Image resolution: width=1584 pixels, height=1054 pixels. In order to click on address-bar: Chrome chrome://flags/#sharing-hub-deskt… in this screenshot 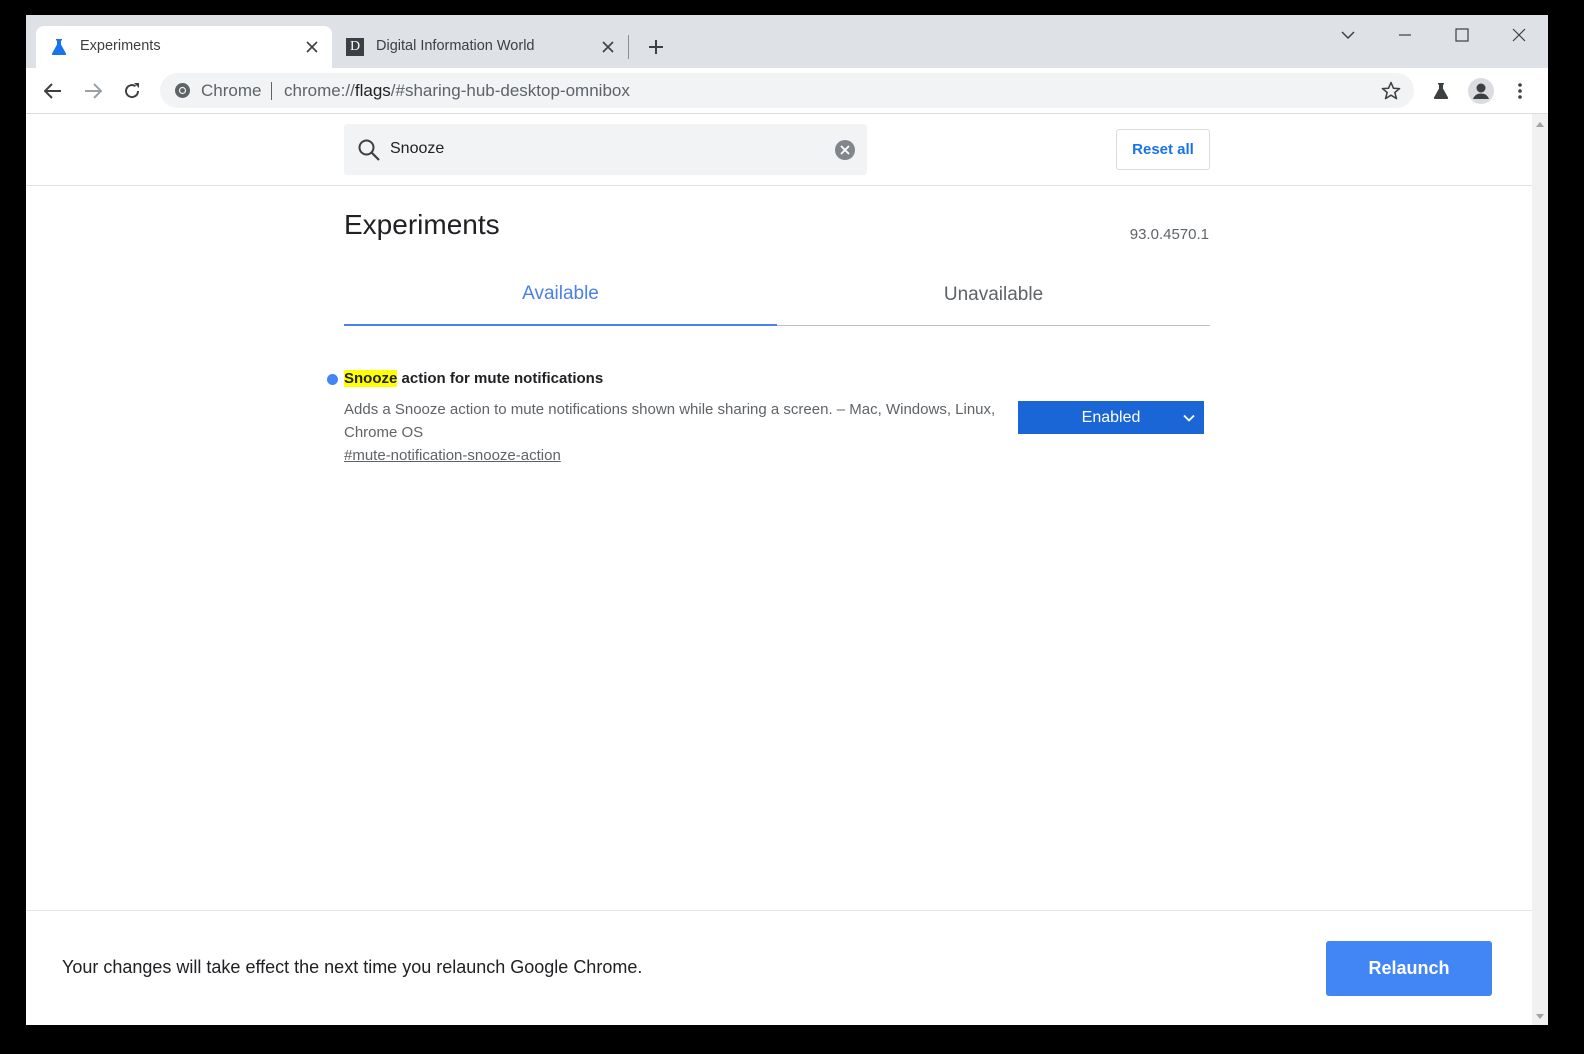, I will do `click(787, 90)`.